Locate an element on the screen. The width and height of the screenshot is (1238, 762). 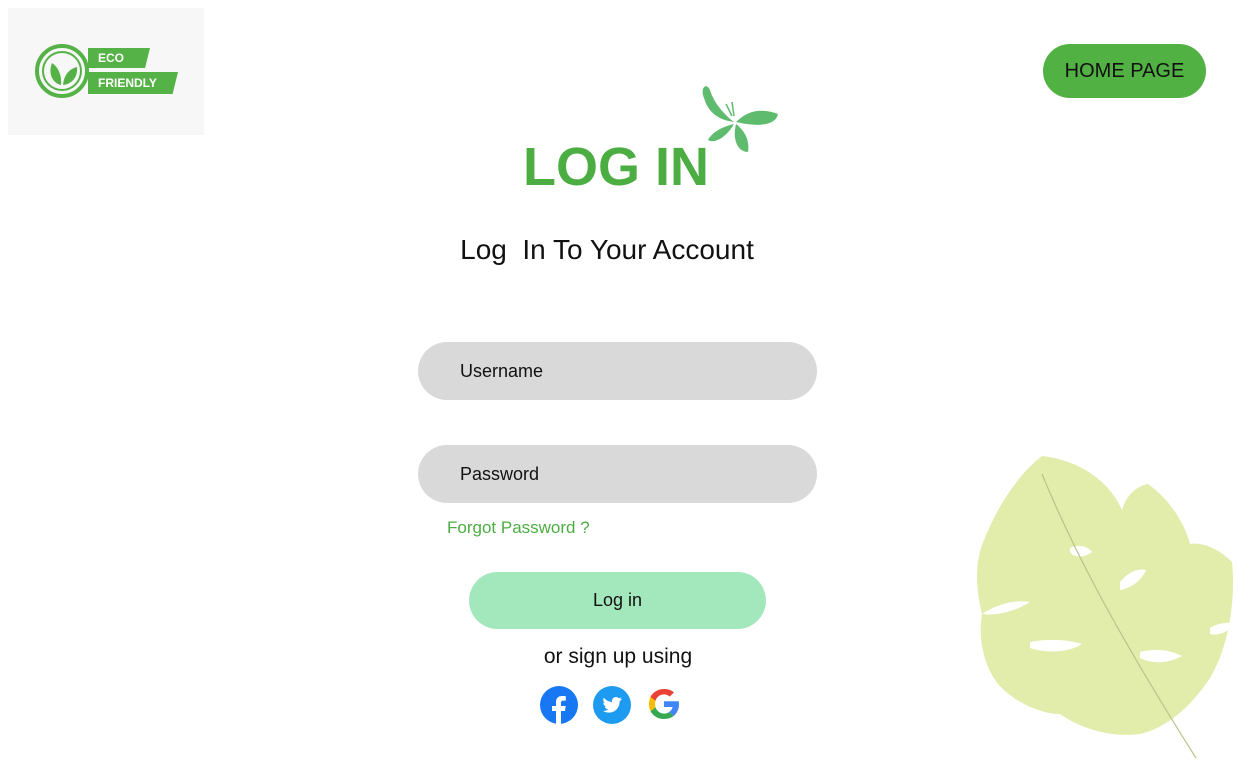
forgot-password-link: Forgot Password ? is located at coordinates (518, 528).